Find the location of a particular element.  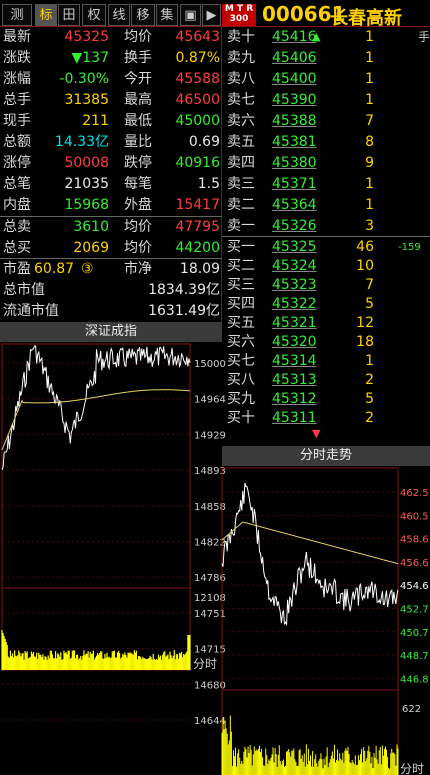

index-axis-label: 15000 is located at coordinates (210, 364).